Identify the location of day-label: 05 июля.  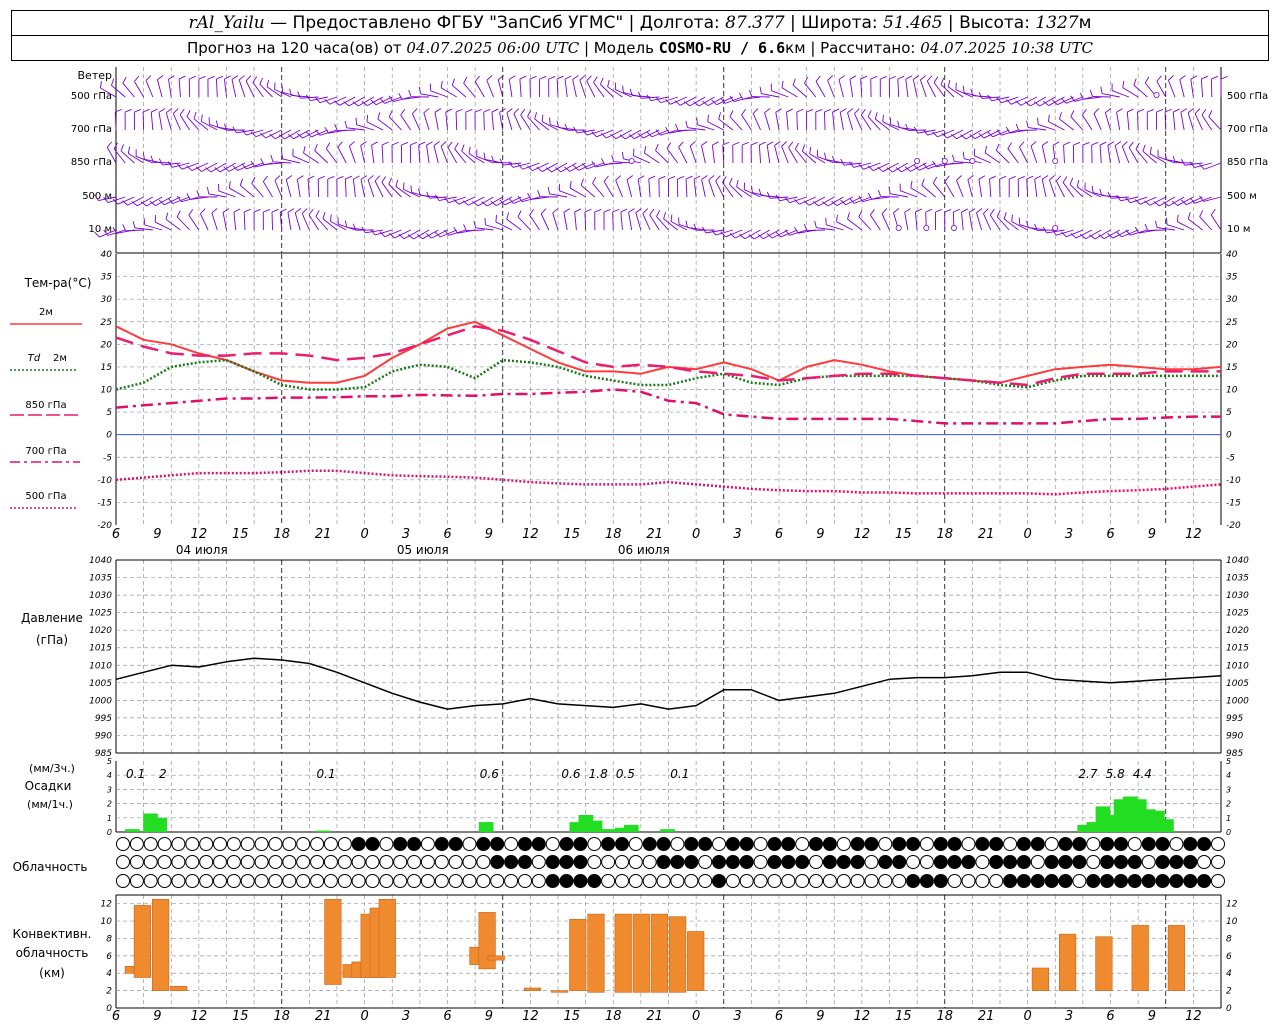
(423, 550).